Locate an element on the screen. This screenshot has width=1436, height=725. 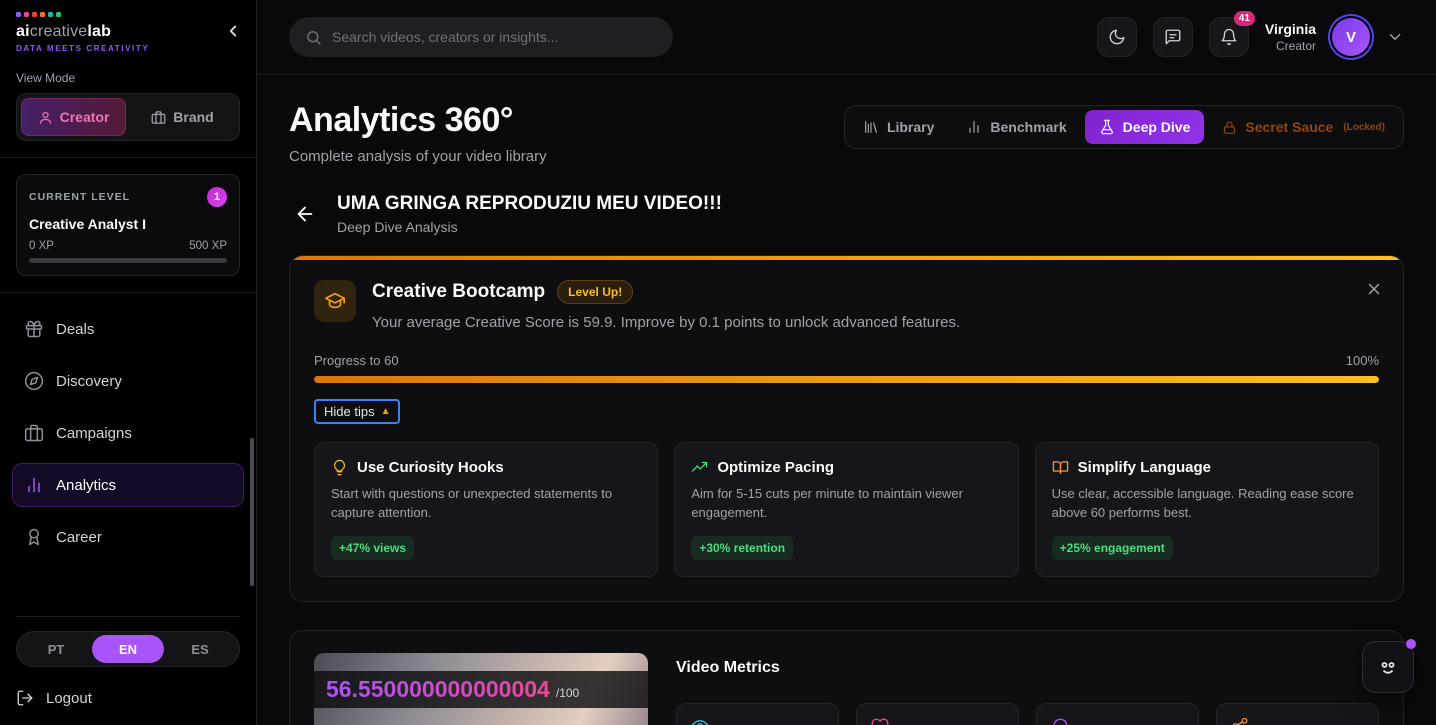
creative-score-overlay: 56.550000000000004 /100 is located at coordinates (481, 689).